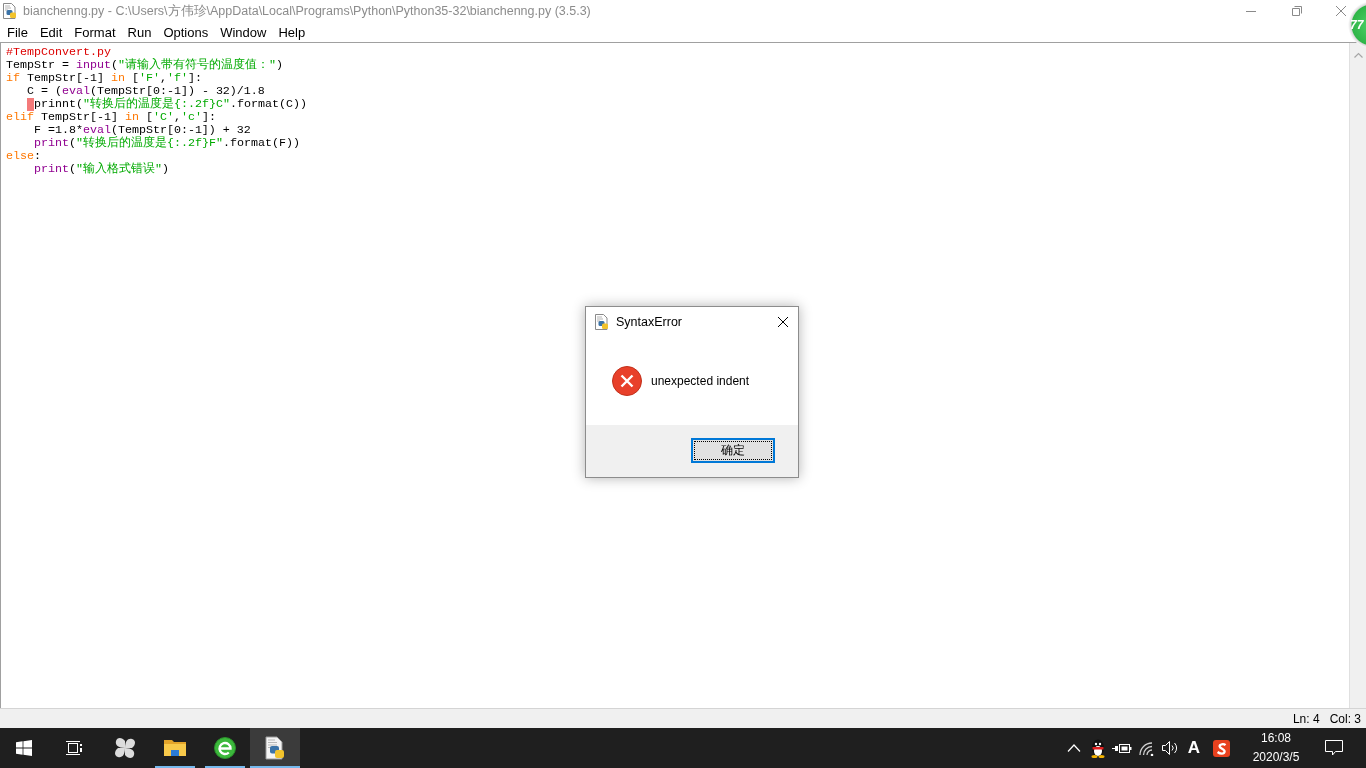 Image resolution: width=1366 pixels, height=768 pixels. Describe the element at coordinates (144, 65) in the screenshot. I see `code-line: TempStr = input("请输入带有符号的温度值：")` at that location.